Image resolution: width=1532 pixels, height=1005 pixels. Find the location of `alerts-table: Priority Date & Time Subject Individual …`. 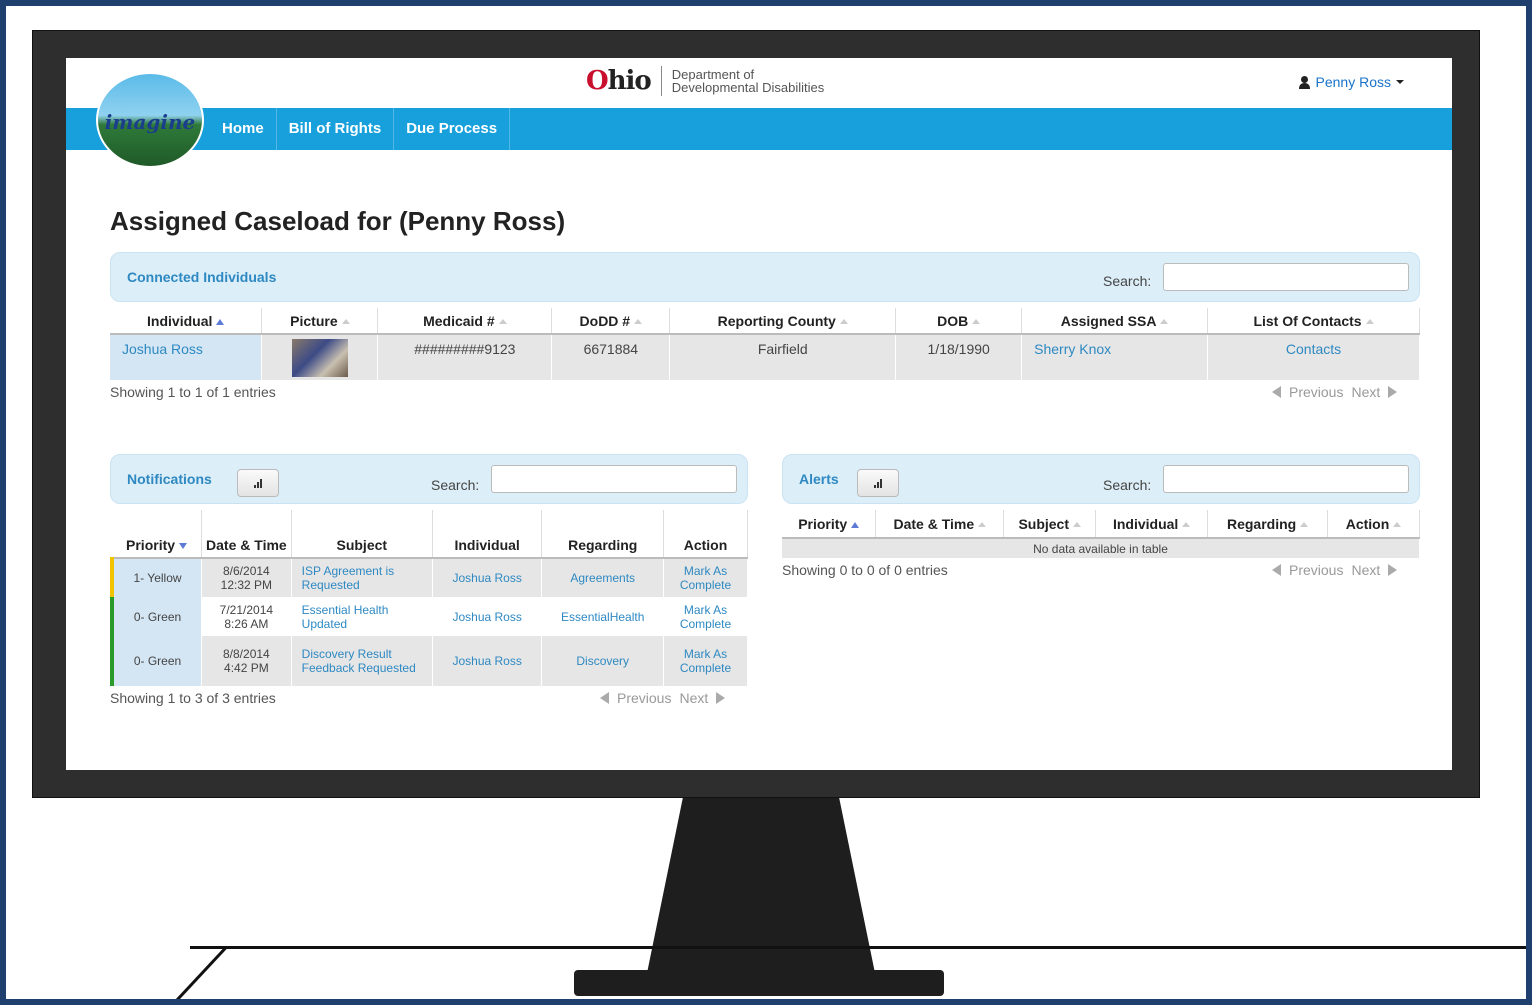

alerts-table: Priority Date & Time Subject Individual … is located at coordinates (1101, 534).